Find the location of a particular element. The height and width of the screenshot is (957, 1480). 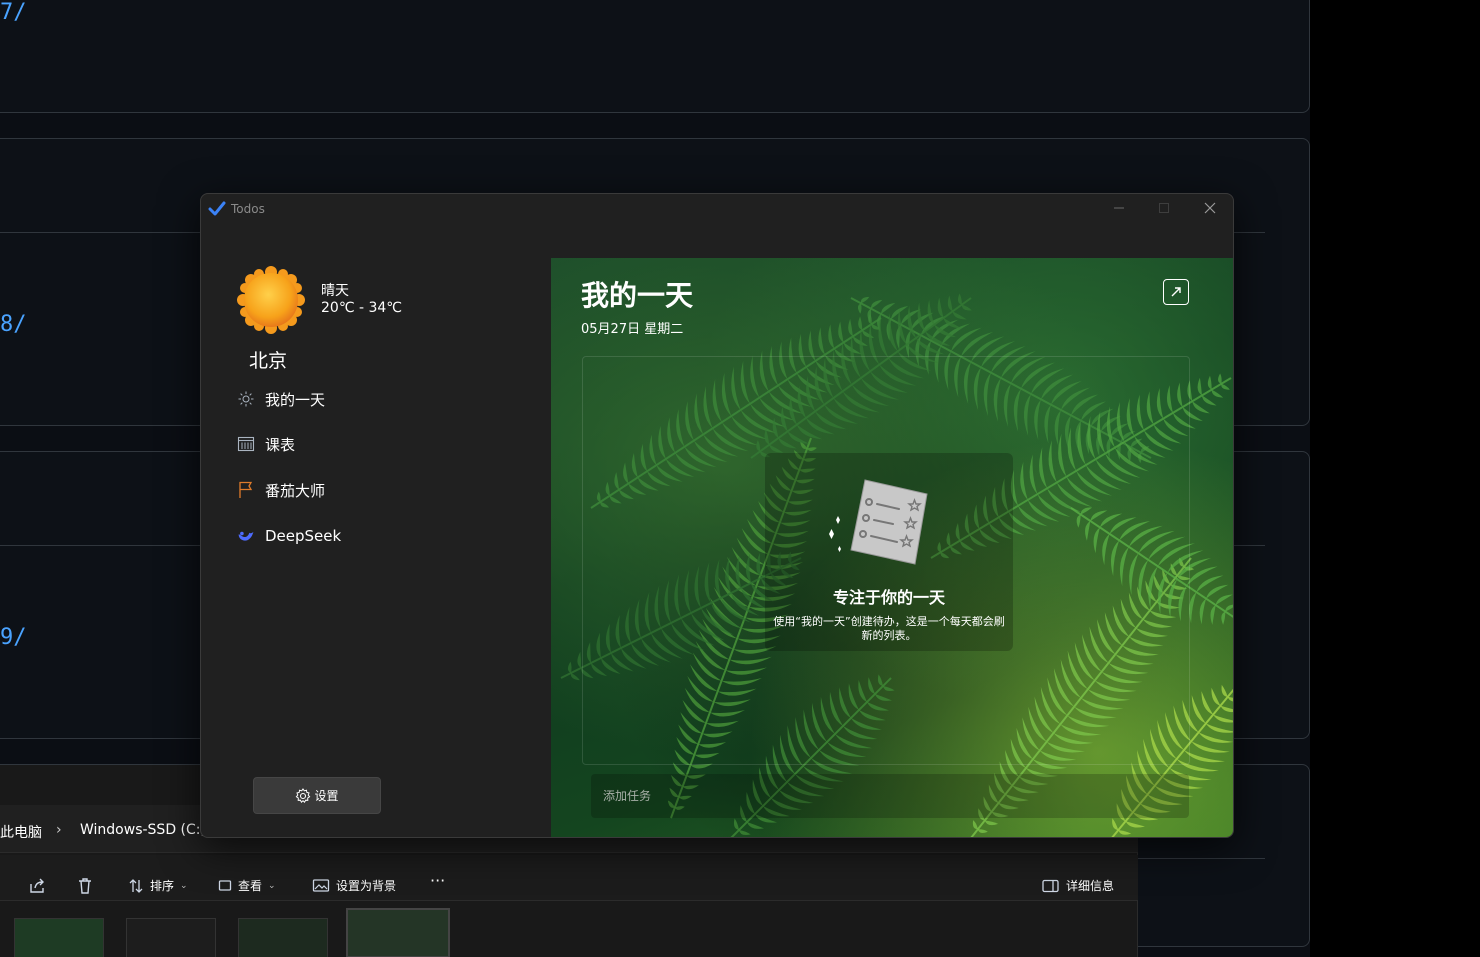

sidebar-item-deepseek: DeepSeek is located at coordinates (289, 536).